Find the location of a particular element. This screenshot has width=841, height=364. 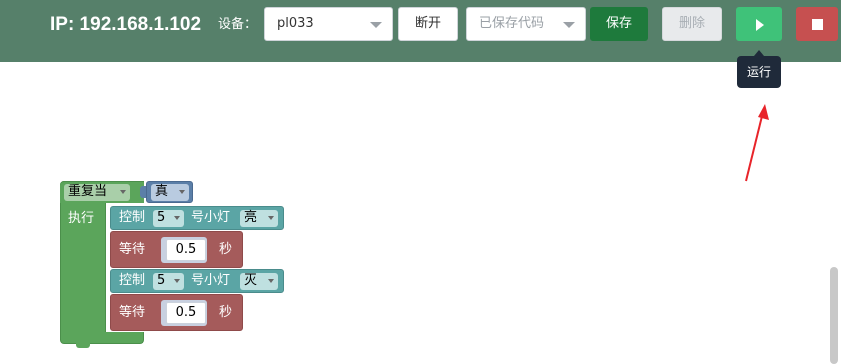

boolean-dropdown: 真 is located at coordinates (170, 192).